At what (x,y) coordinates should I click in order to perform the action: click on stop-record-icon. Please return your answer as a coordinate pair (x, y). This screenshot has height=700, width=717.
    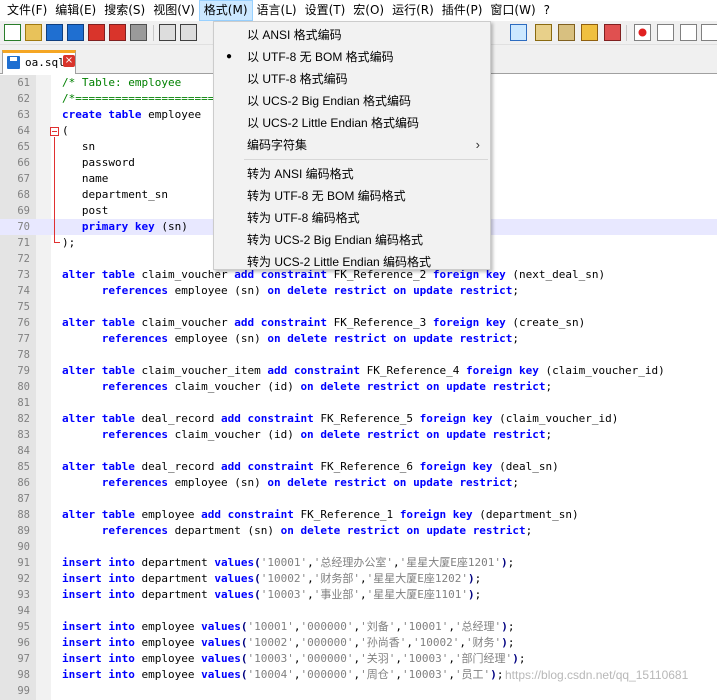
    Looking at the image, I should click on (665, 32).